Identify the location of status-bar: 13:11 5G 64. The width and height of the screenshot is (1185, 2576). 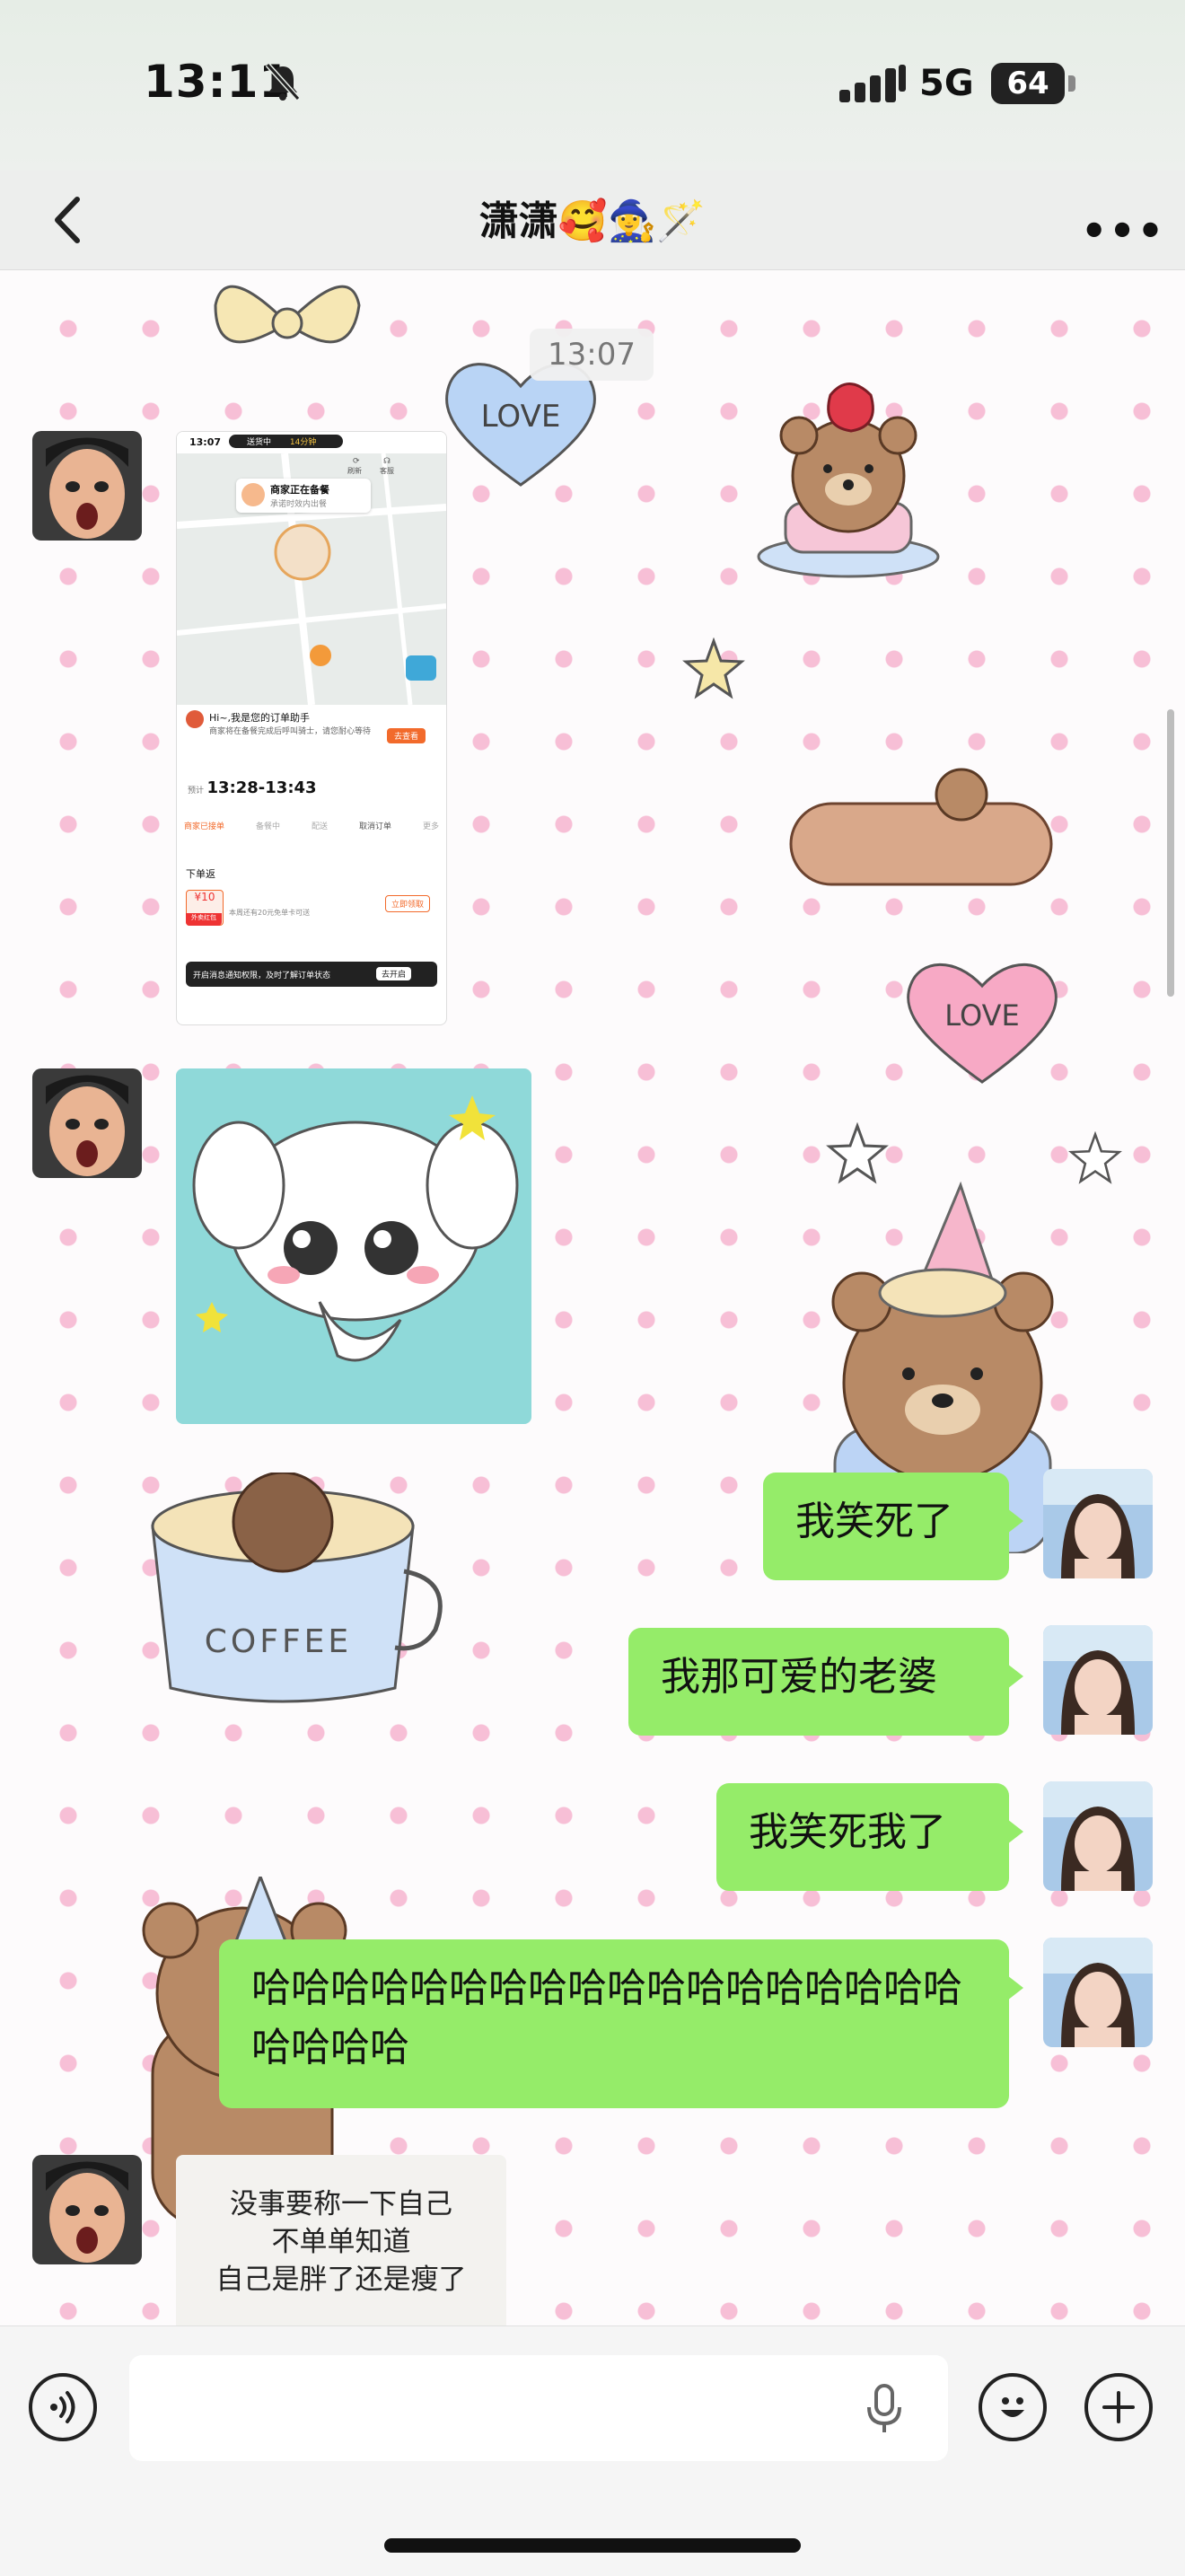
(592, 85).